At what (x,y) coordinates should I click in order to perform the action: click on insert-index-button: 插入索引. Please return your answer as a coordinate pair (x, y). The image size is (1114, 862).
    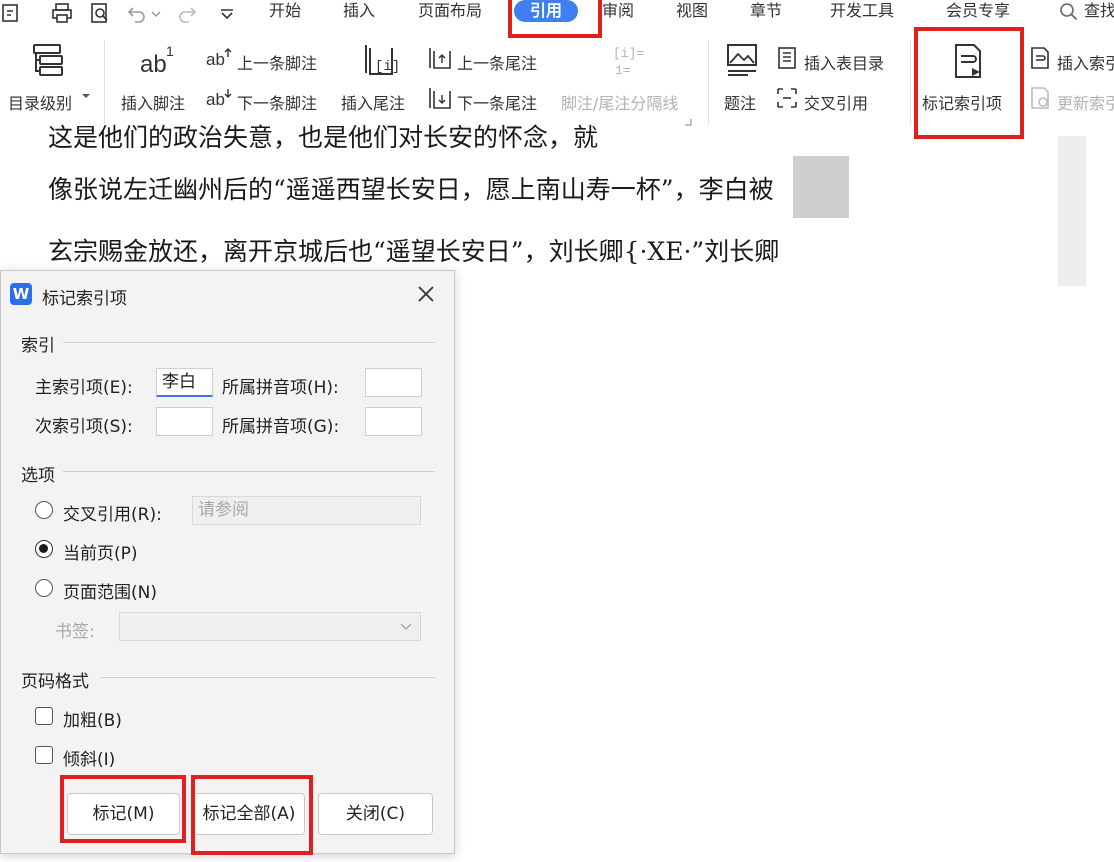
    Looking at the image, I should click on (1085, 62).